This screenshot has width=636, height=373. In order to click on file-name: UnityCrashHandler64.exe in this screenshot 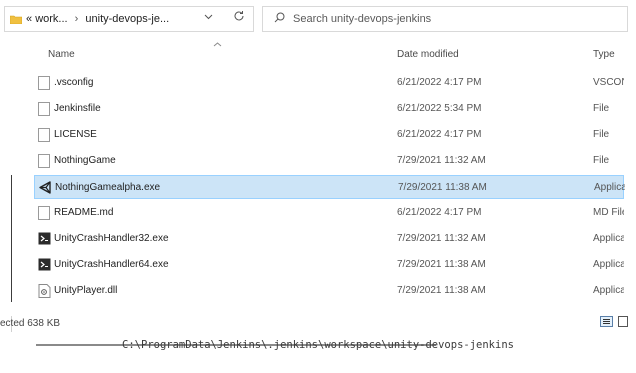, I will do `click(111, 264)`.